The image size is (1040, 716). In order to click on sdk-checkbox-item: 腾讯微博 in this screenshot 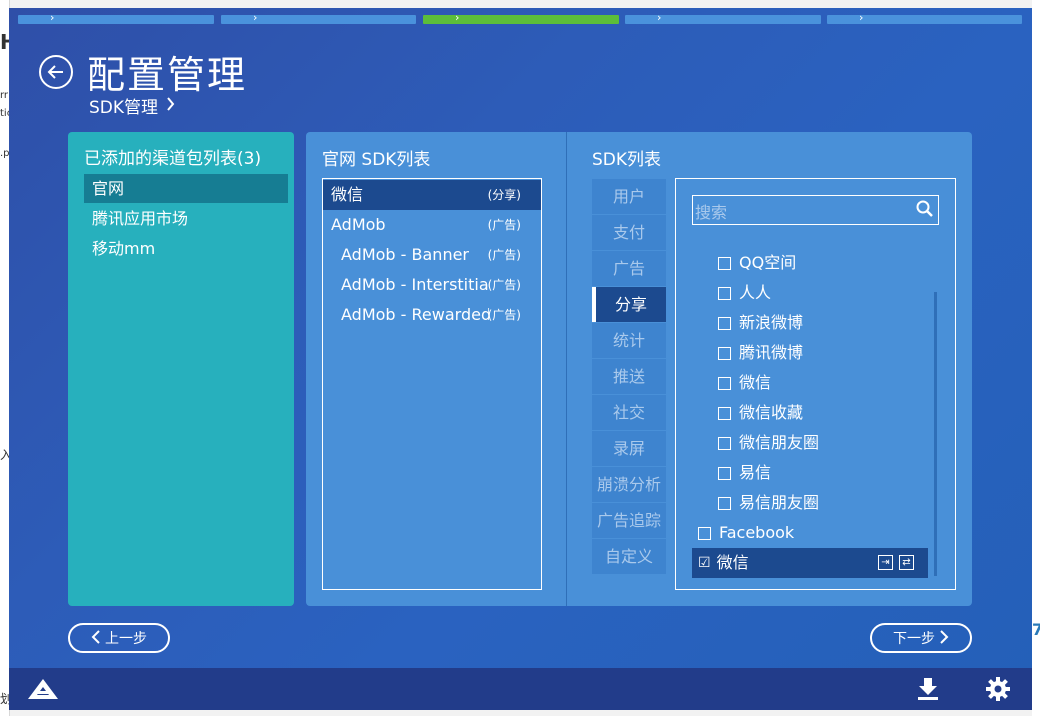, I will do `click(760, 353)`.